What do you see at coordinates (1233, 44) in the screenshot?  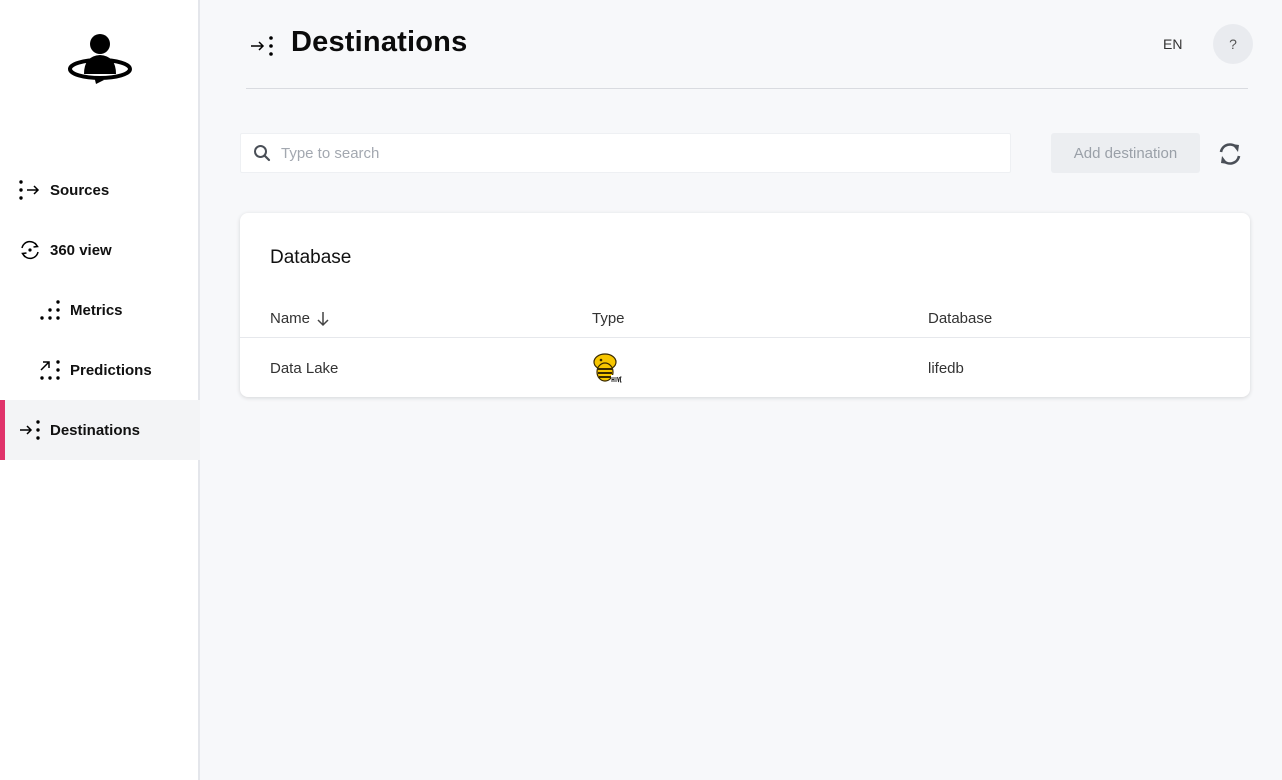 I see `help-button: ?` at bounding box center [1233, 44].